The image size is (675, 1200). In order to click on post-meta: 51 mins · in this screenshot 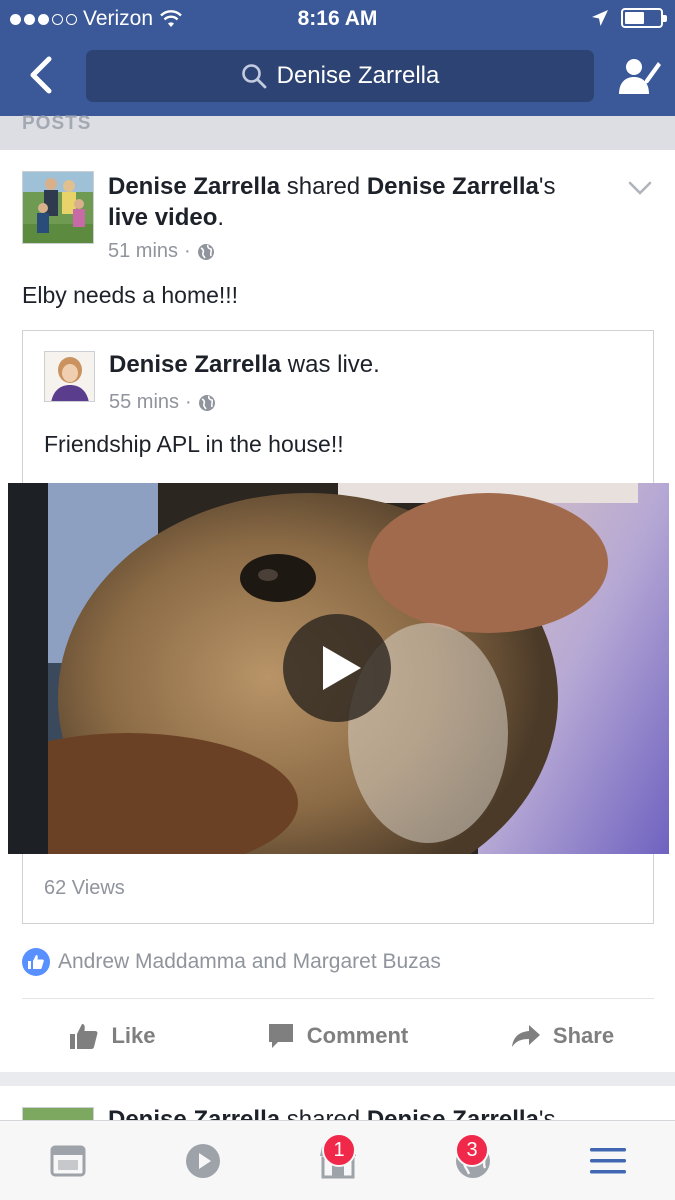, I will do `click(161, 251)`.